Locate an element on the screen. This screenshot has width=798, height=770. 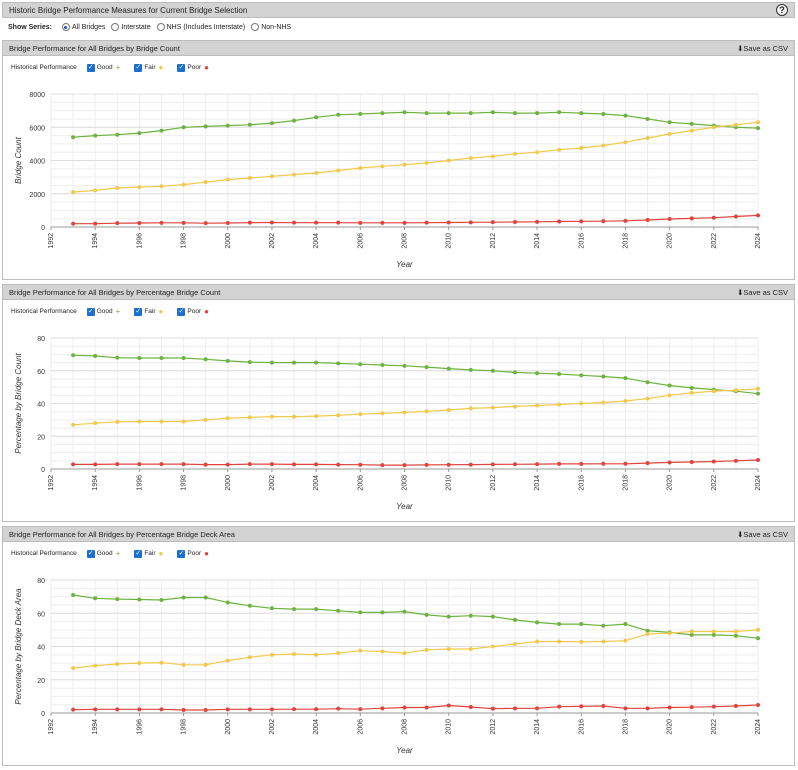
radio-nhs: NHS (Includes Interstate) is located at coordinates (201, 27).